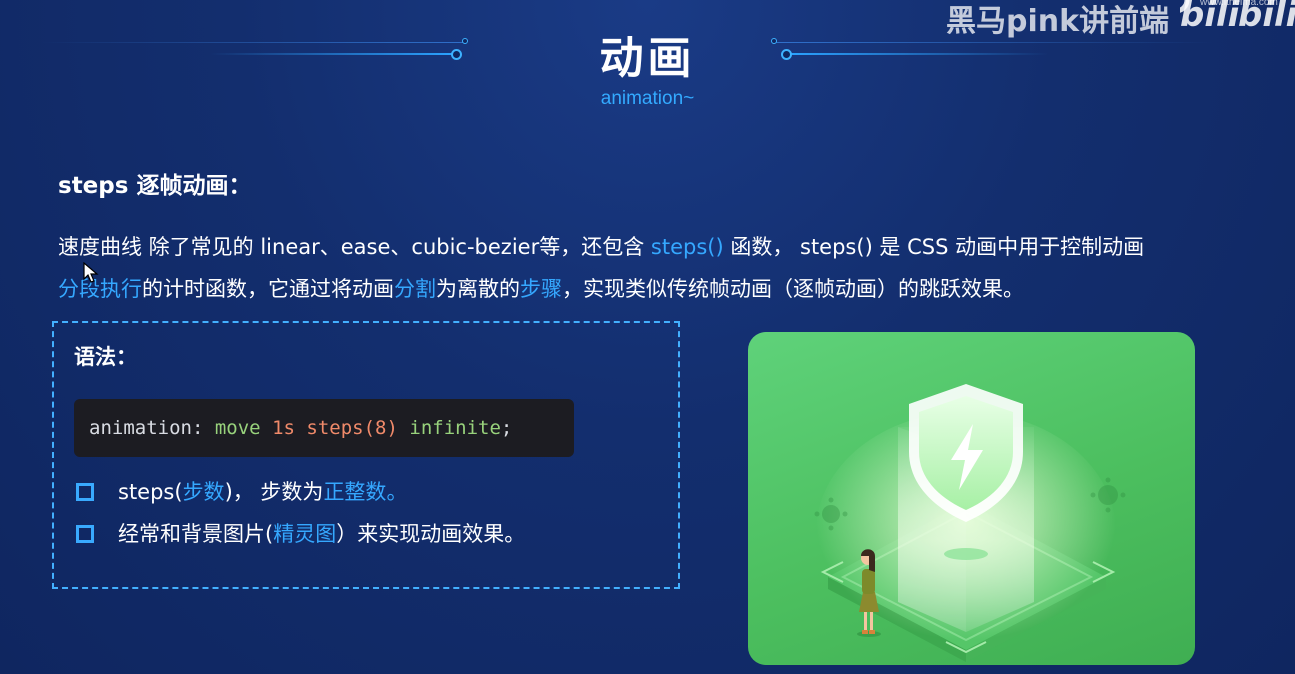 The width and height of the screenshot is (1295, 674). I want to click on bullet-highlight: 步数, so click(203, 492).